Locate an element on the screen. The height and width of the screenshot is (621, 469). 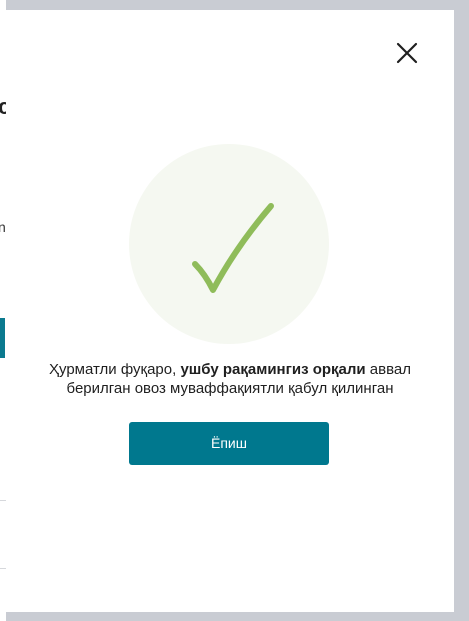
close-modal-button: Ёпиш is located at coordinates (229, 443).